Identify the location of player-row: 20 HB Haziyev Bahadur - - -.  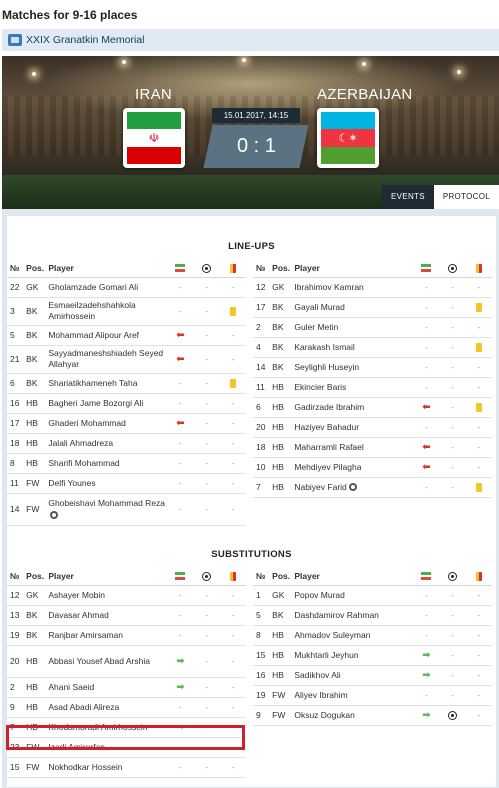
(372, 427).